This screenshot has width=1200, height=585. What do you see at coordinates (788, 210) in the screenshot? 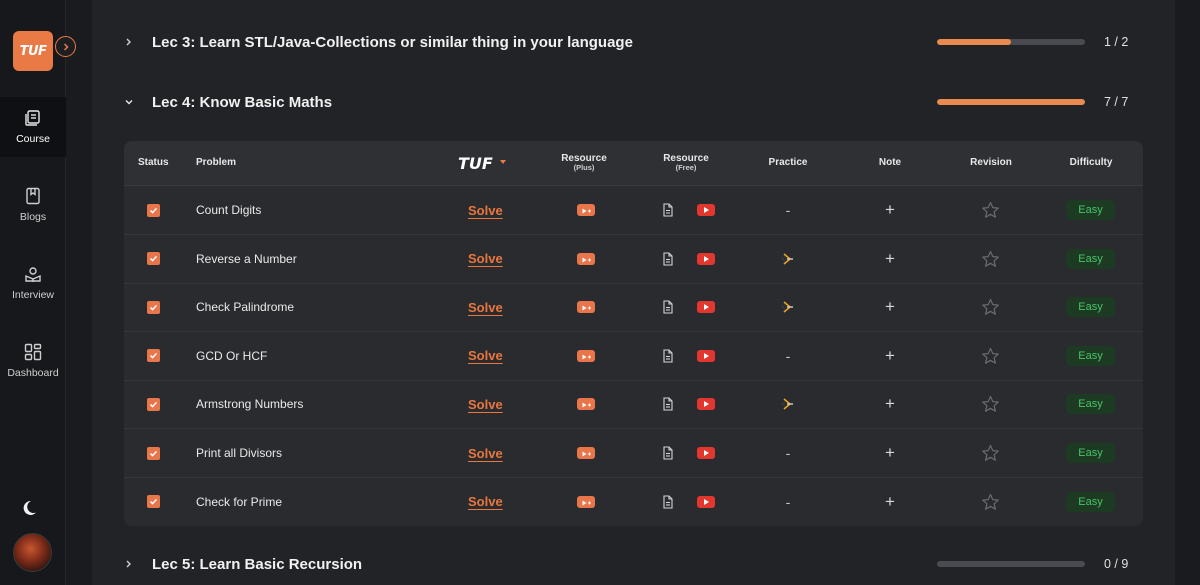
I see `practice-cell: -` at bounding box center [788, 210].